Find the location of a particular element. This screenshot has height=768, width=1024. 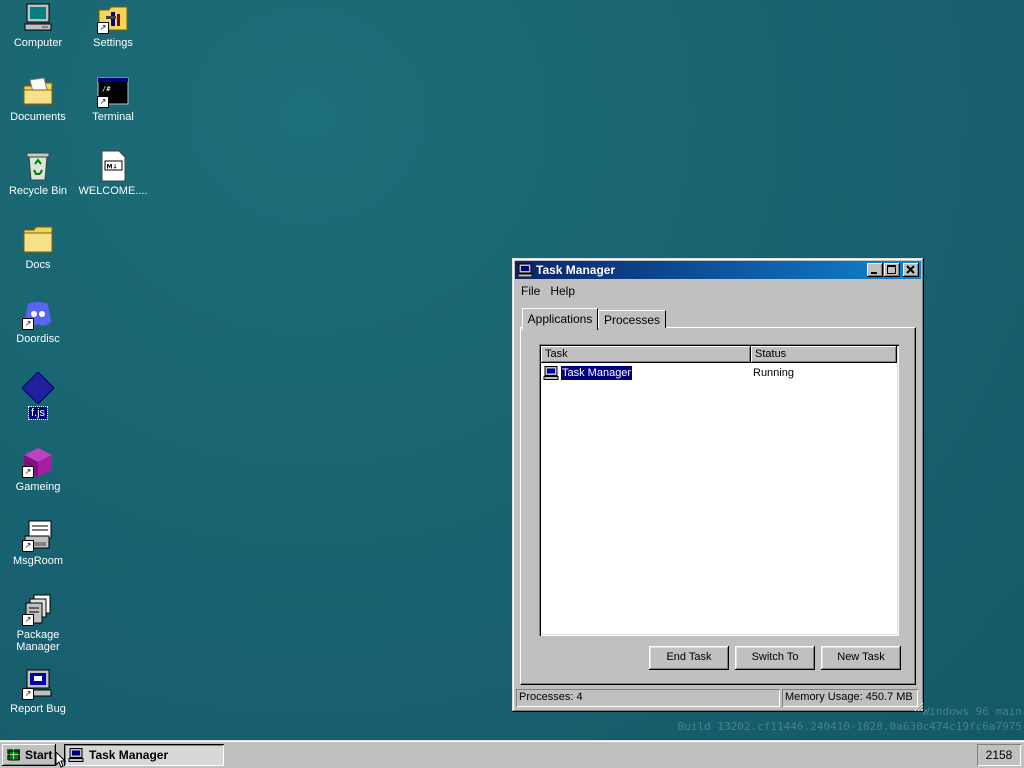

taskbar-button-task-manager: Task Manager is located at coordinates (144, 755).